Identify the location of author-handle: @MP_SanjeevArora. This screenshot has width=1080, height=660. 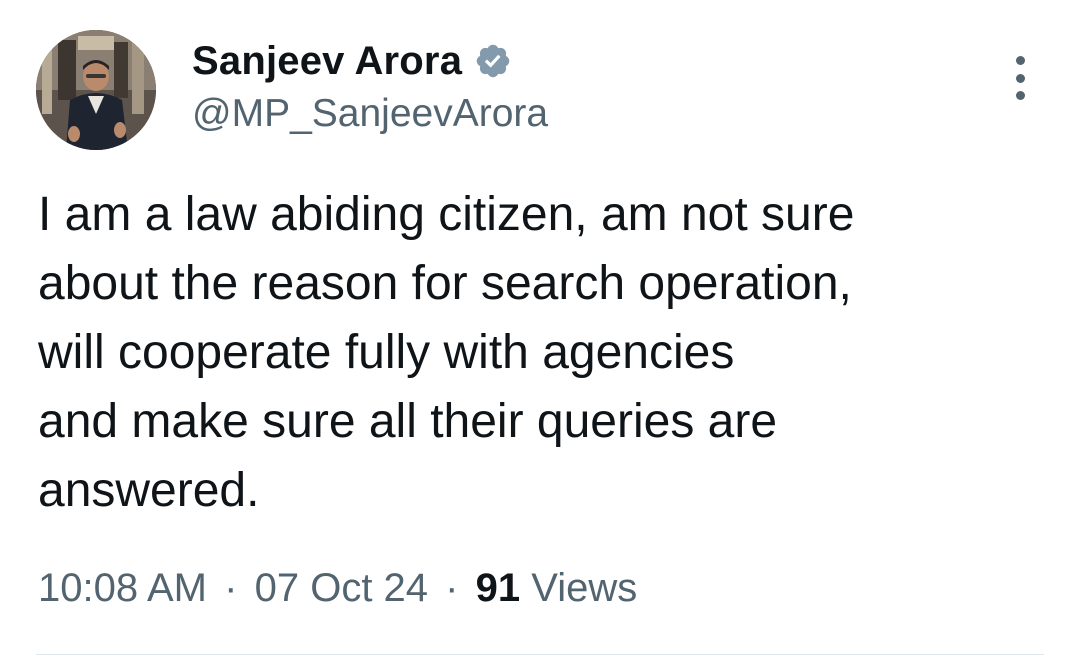
(370, 114).